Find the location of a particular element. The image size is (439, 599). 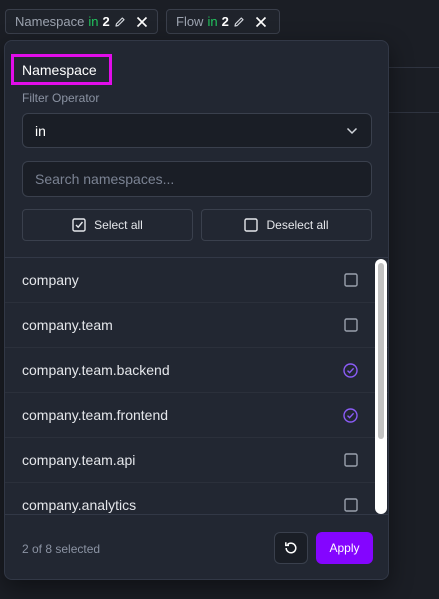

namespace-label: company.team.backend is located at coordinates (96, 370).